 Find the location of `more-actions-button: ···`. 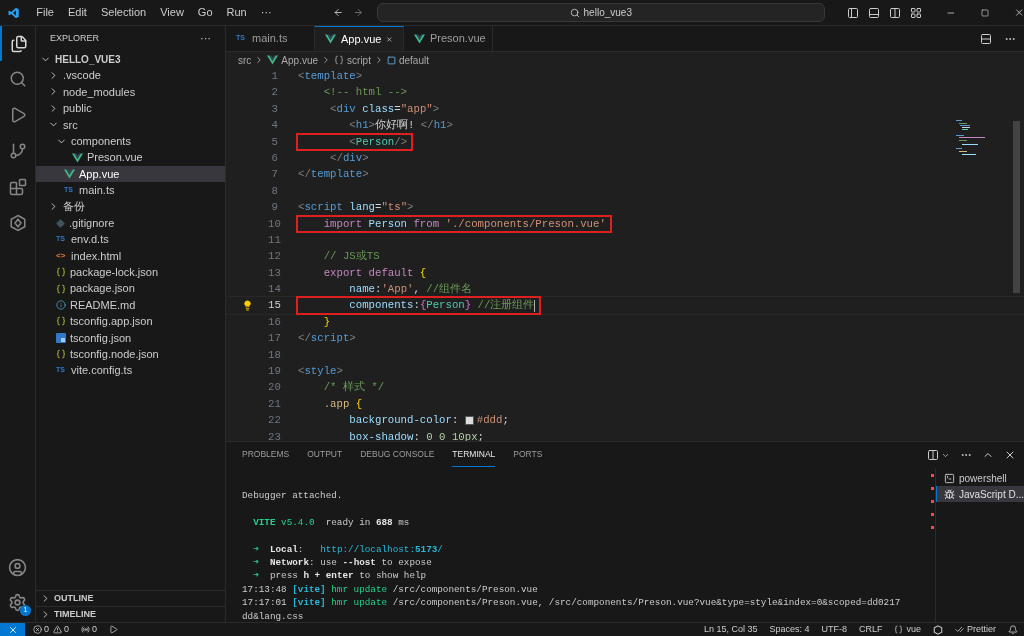

more-actions-button: ··· is located at coordinates (205, 38).